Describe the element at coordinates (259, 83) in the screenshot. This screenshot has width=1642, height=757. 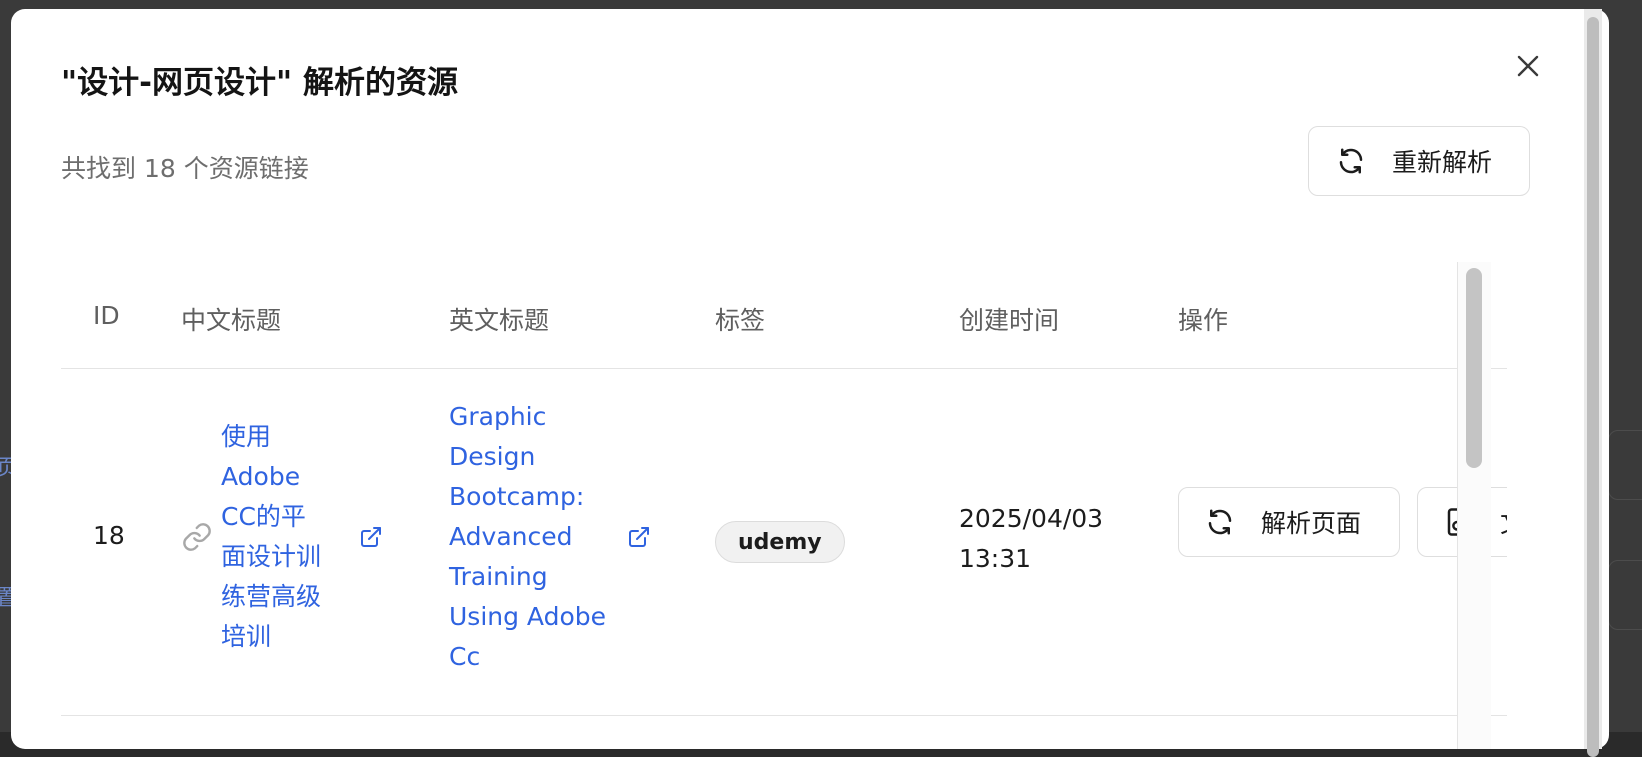
I see `dialog-title: "设计-网页设计" 解析的资源` at that location.